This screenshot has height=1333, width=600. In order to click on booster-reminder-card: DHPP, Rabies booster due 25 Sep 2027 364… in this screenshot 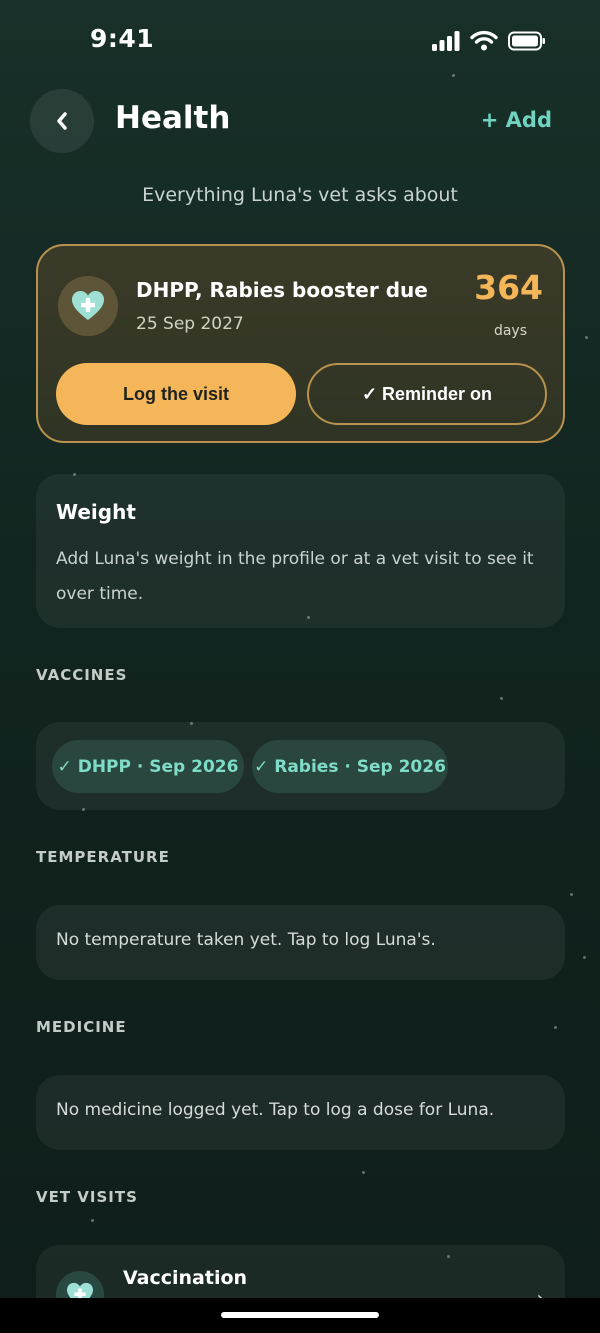, I will do `click(300, 343)`.